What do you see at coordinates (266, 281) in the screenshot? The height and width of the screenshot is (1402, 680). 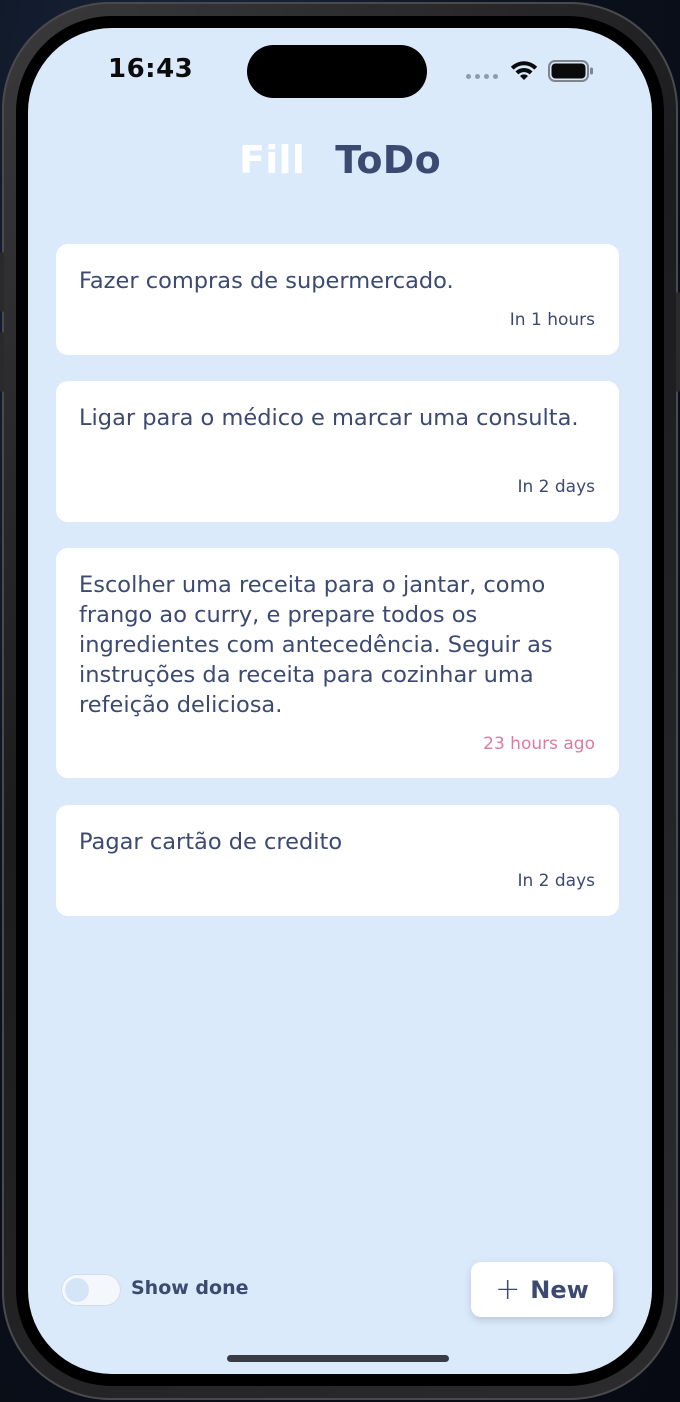 I see `task-text: Fazer compras de supermercado.` at bounding box center [266, 281].